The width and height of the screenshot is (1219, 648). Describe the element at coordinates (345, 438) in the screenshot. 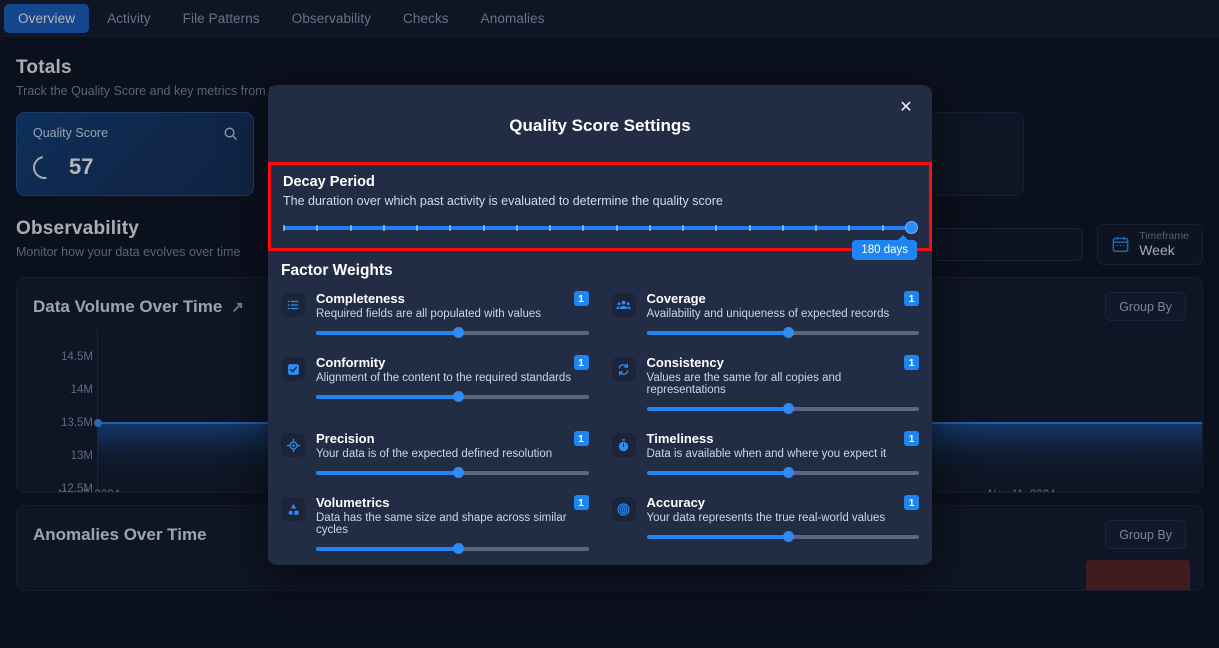

I see `factor-name: Precision` at that location.